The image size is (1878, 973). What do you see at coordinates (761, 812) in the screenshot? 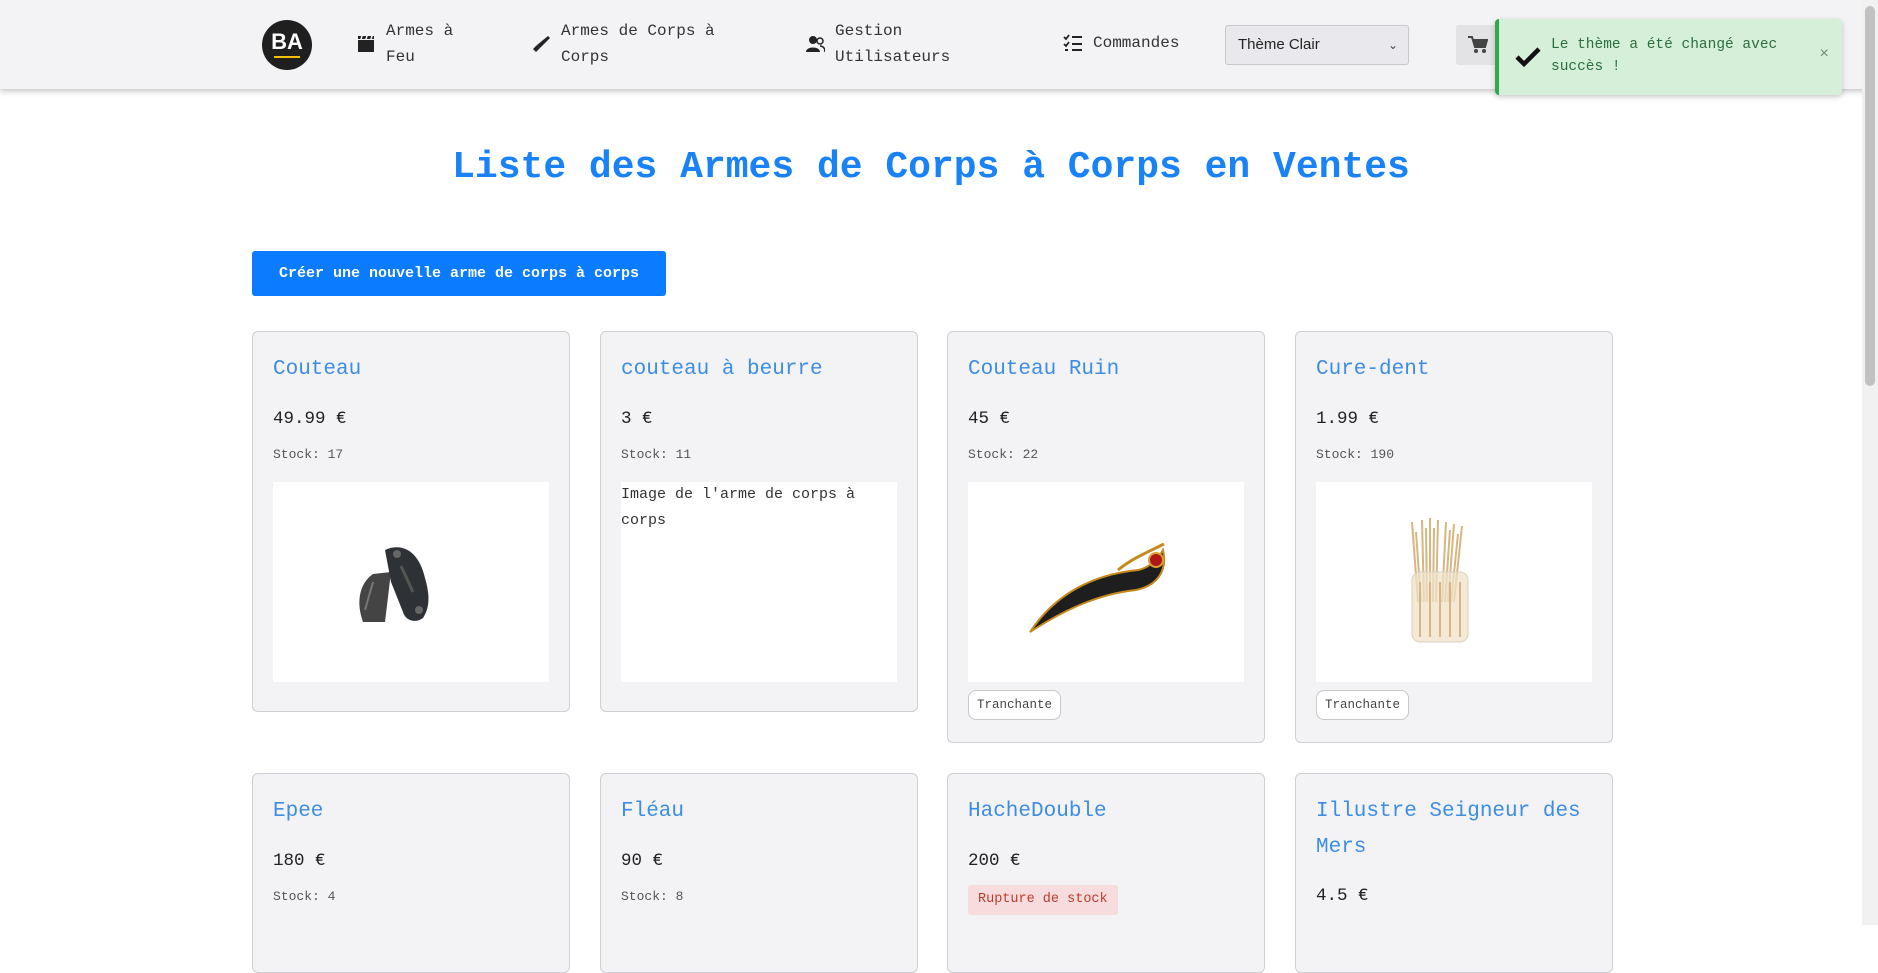
I see `product-name-link: Fléau` at bounding box center [761, 812].